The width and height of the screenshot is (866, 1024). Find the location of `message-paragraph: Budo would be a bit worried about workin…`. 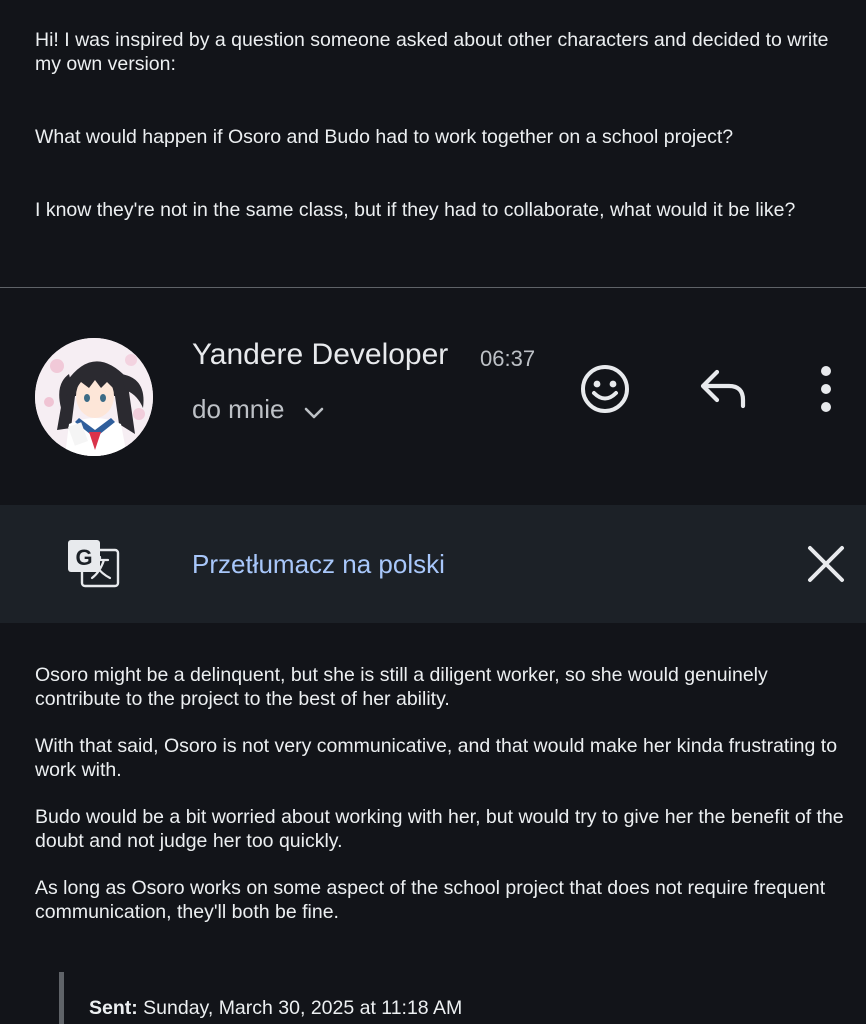

message-paragraph: Budo would be a bit worried about workin… is located at coordinates (439, 829).